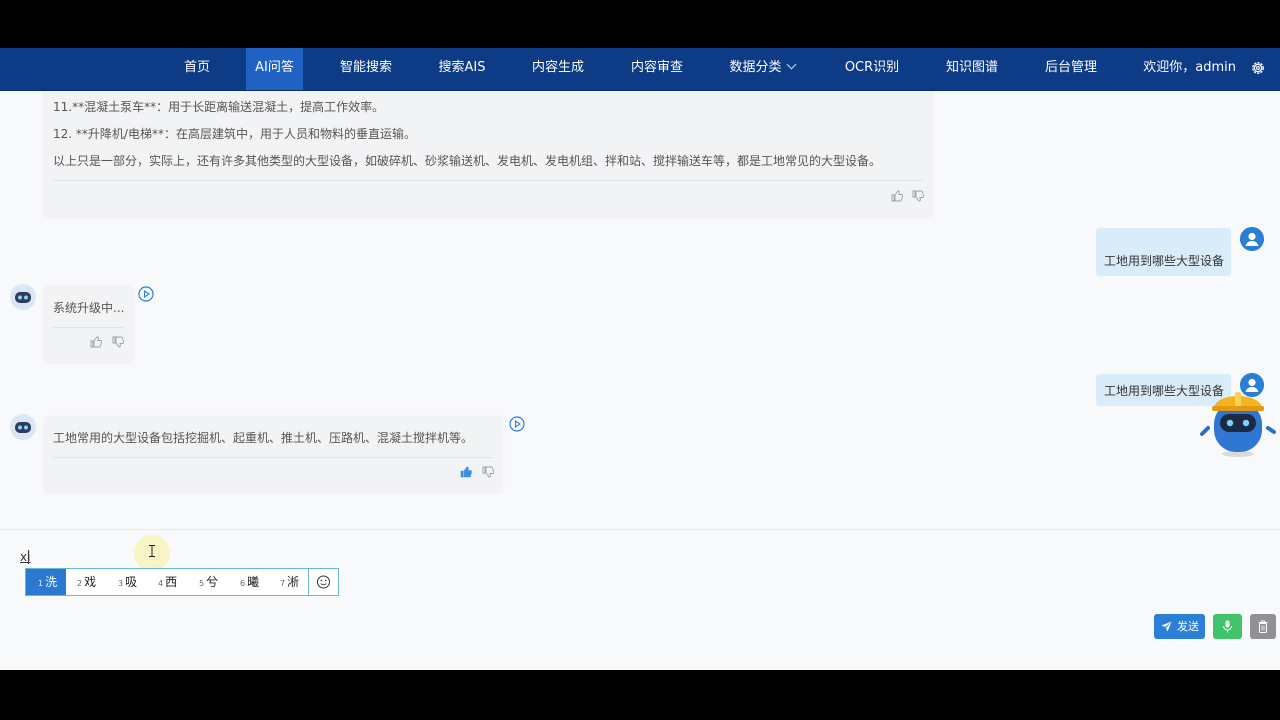 The height and width of the screenshot is (720, 1280). I want to click on gear-icon, so click(1258, 68).